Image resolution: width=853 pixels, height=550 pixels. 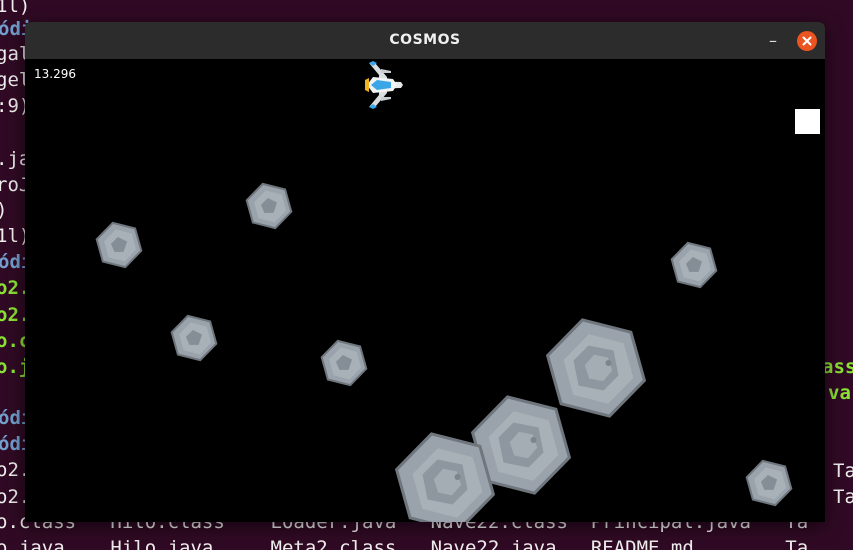 I want to click on close-icon, so click(x=807, y=41).